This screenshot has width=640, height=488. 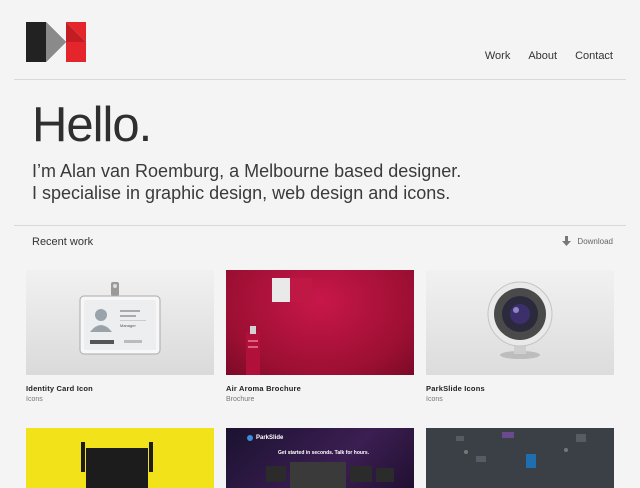 I want to click on webcam-icon, so click(x=520, y=320).